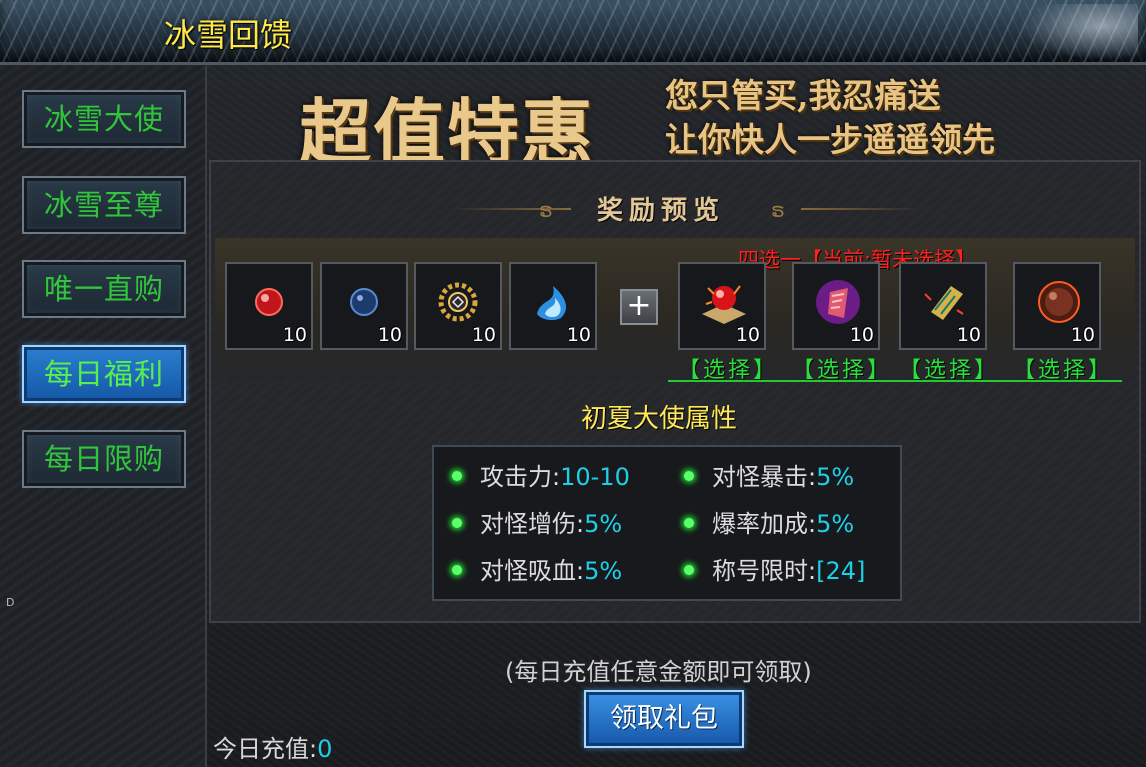 Image resolution: width=1146 pixels, height=767 pixels. I want to click on purple-scroll-icon, so click(838, 302).